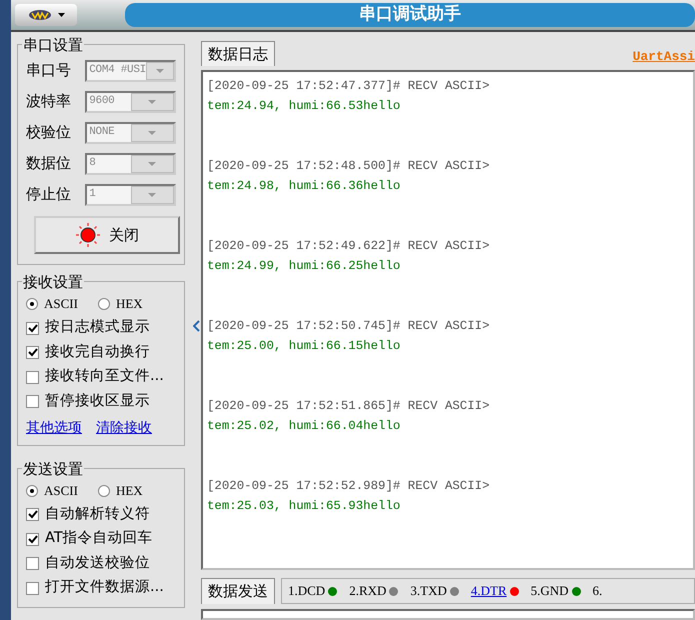 The height and width of the screenshot is (620, 695). What do you see at coordinates (101, 402) in the screenshot?
I see `checkbox-option: 暂停接收区显示` at bounding box center [101, 402].